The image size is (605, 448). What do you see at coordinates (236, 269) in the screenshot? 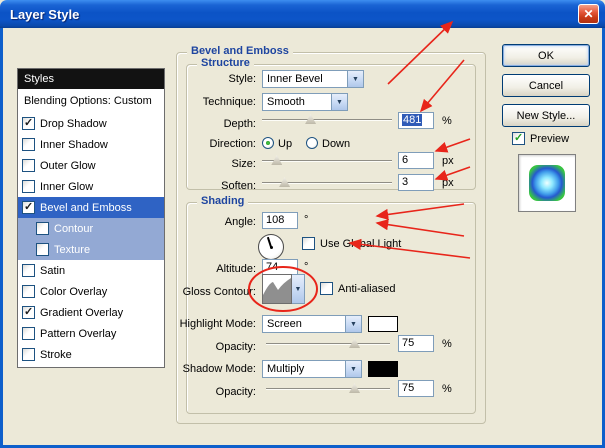
I see `altitude-label: Altitude:` at bounding box center [236, 269].